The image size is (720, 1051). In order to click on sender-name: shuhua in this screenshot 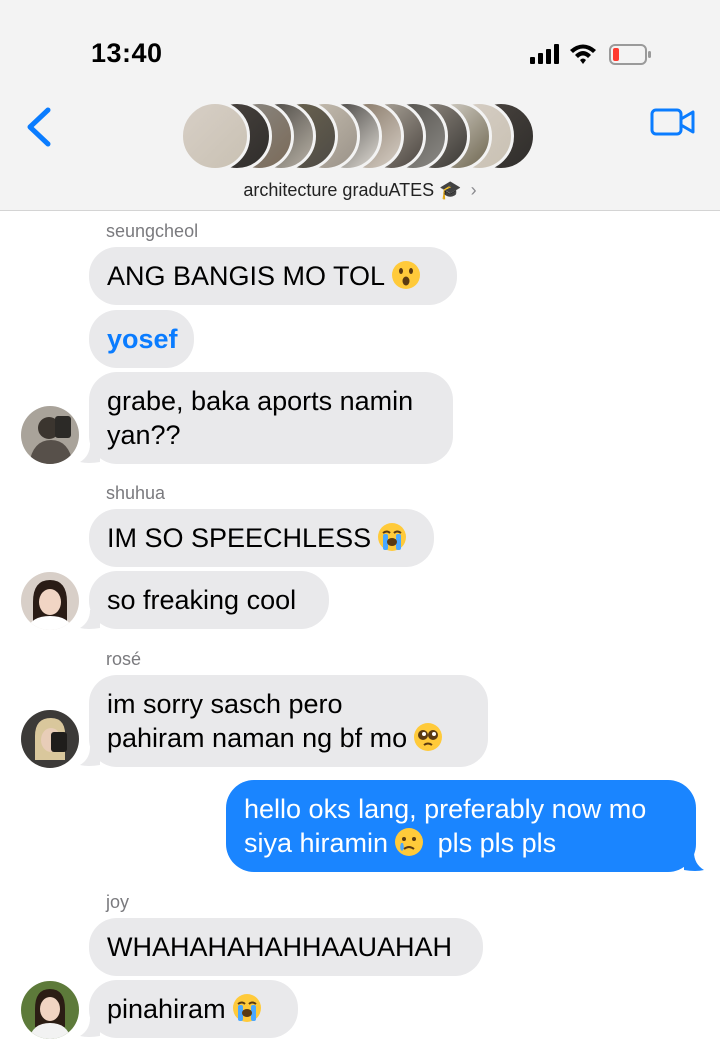, I will do `click(136, 493)`.